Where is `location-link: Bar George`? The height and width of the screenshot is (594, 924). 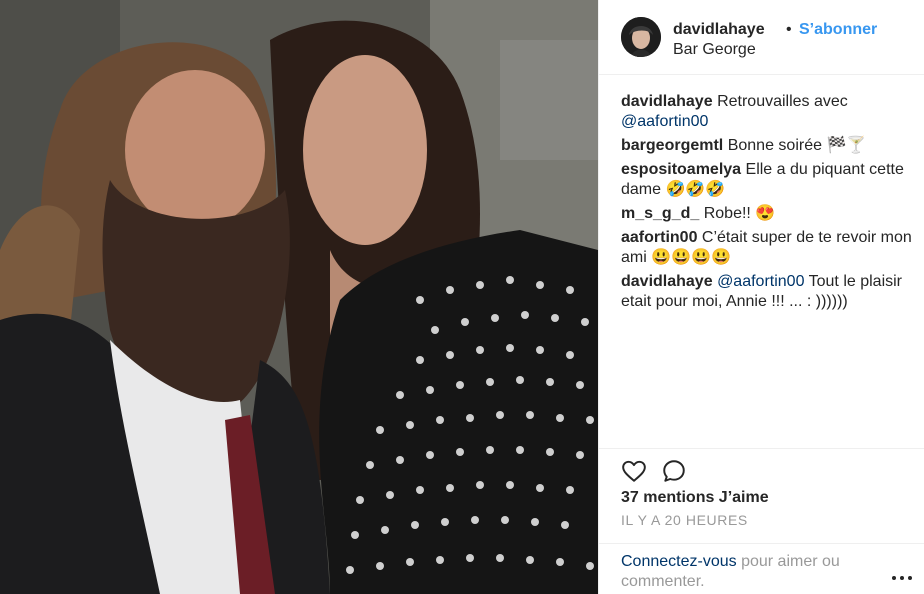
location-link: Bar George is located at coordinates (714, 50).